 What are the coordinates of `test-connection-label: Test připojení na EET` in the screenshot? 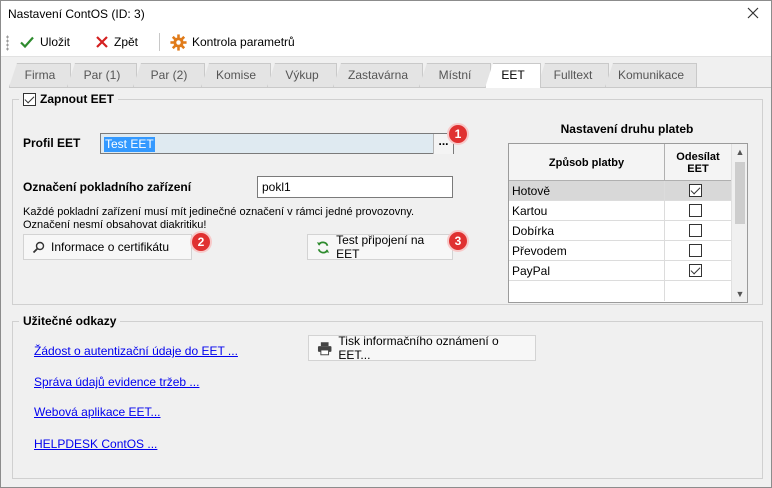 It's located at (380, 247).